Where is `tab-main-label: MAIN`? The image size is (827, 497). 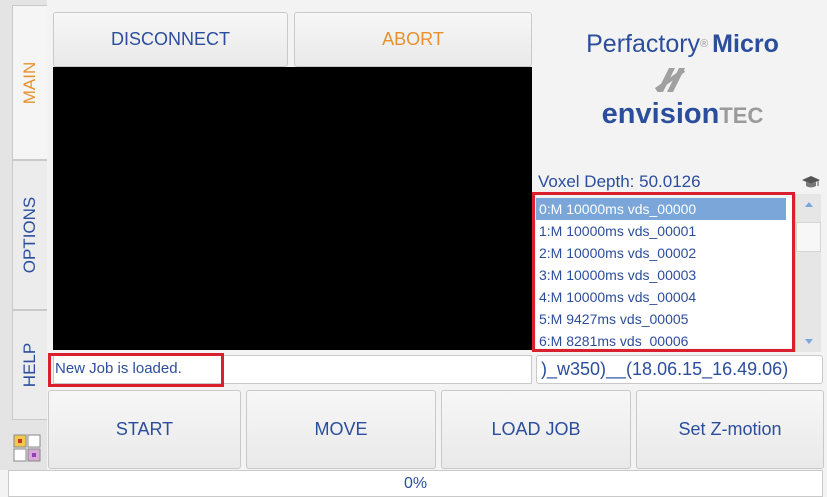
tab-main-label: MAIN is located at coordinates (29, 82).